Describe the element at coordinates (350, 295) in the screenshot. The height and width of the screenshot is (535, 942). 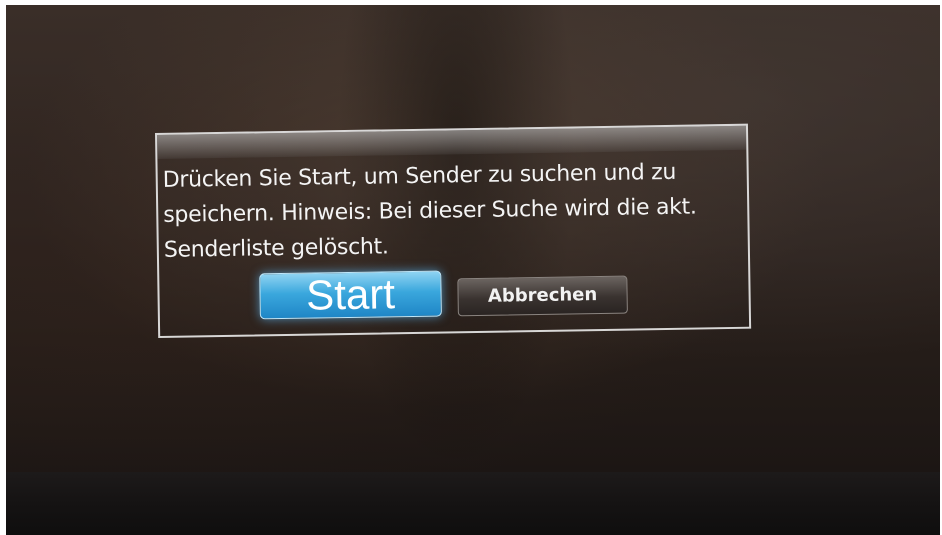
I see `start-button: Start` at that location.